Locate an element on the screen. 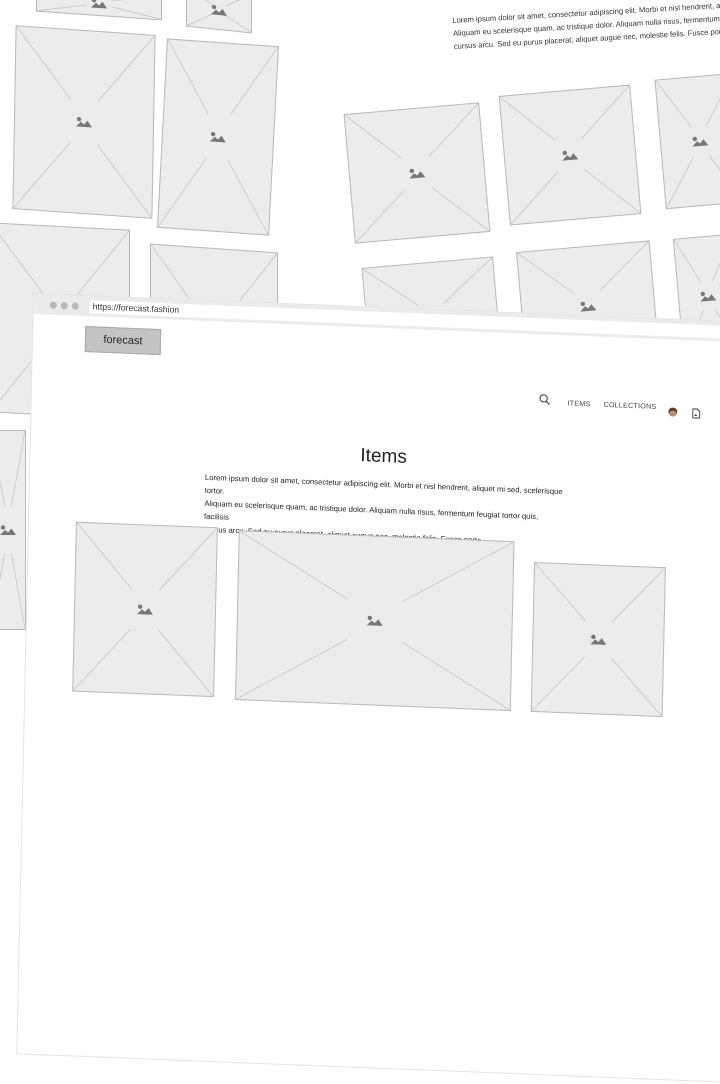 This screenshot has height=1084, width=720. window-close-dot is located at coordinates (53, 305).